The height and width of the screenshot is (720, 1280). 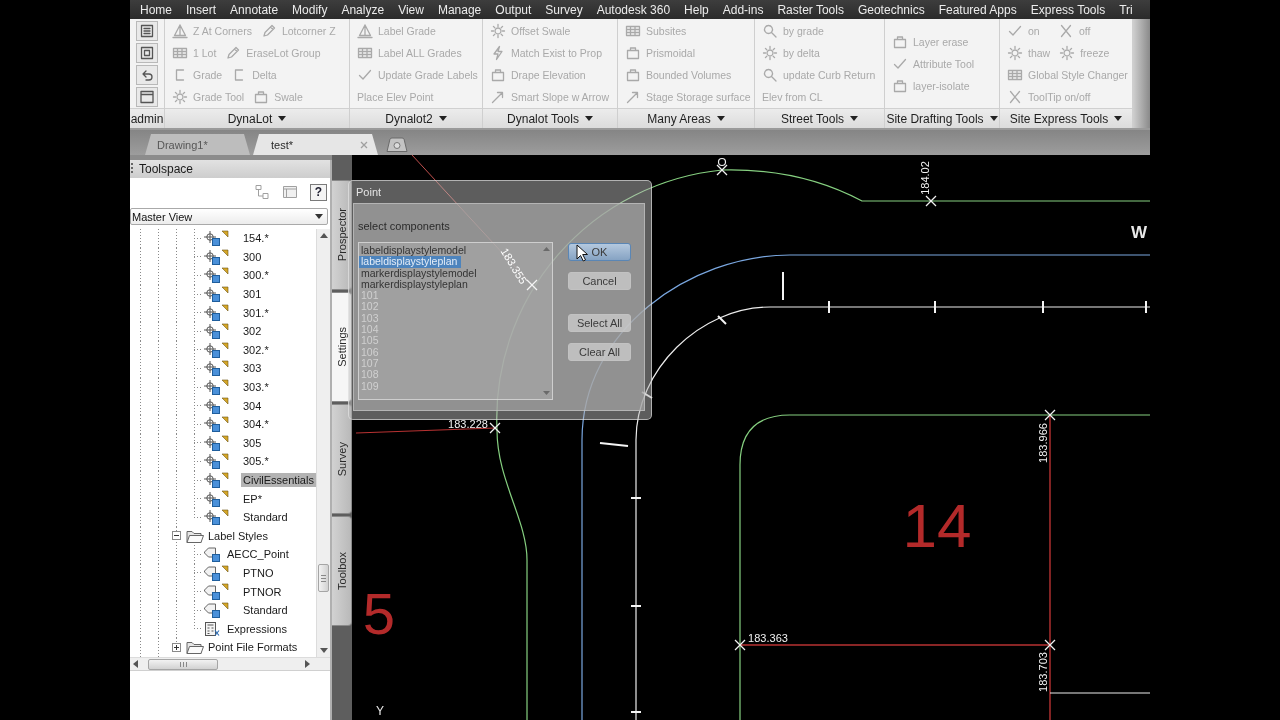 I want to click on tree-item: 302.*, so click(x=256, y=349).